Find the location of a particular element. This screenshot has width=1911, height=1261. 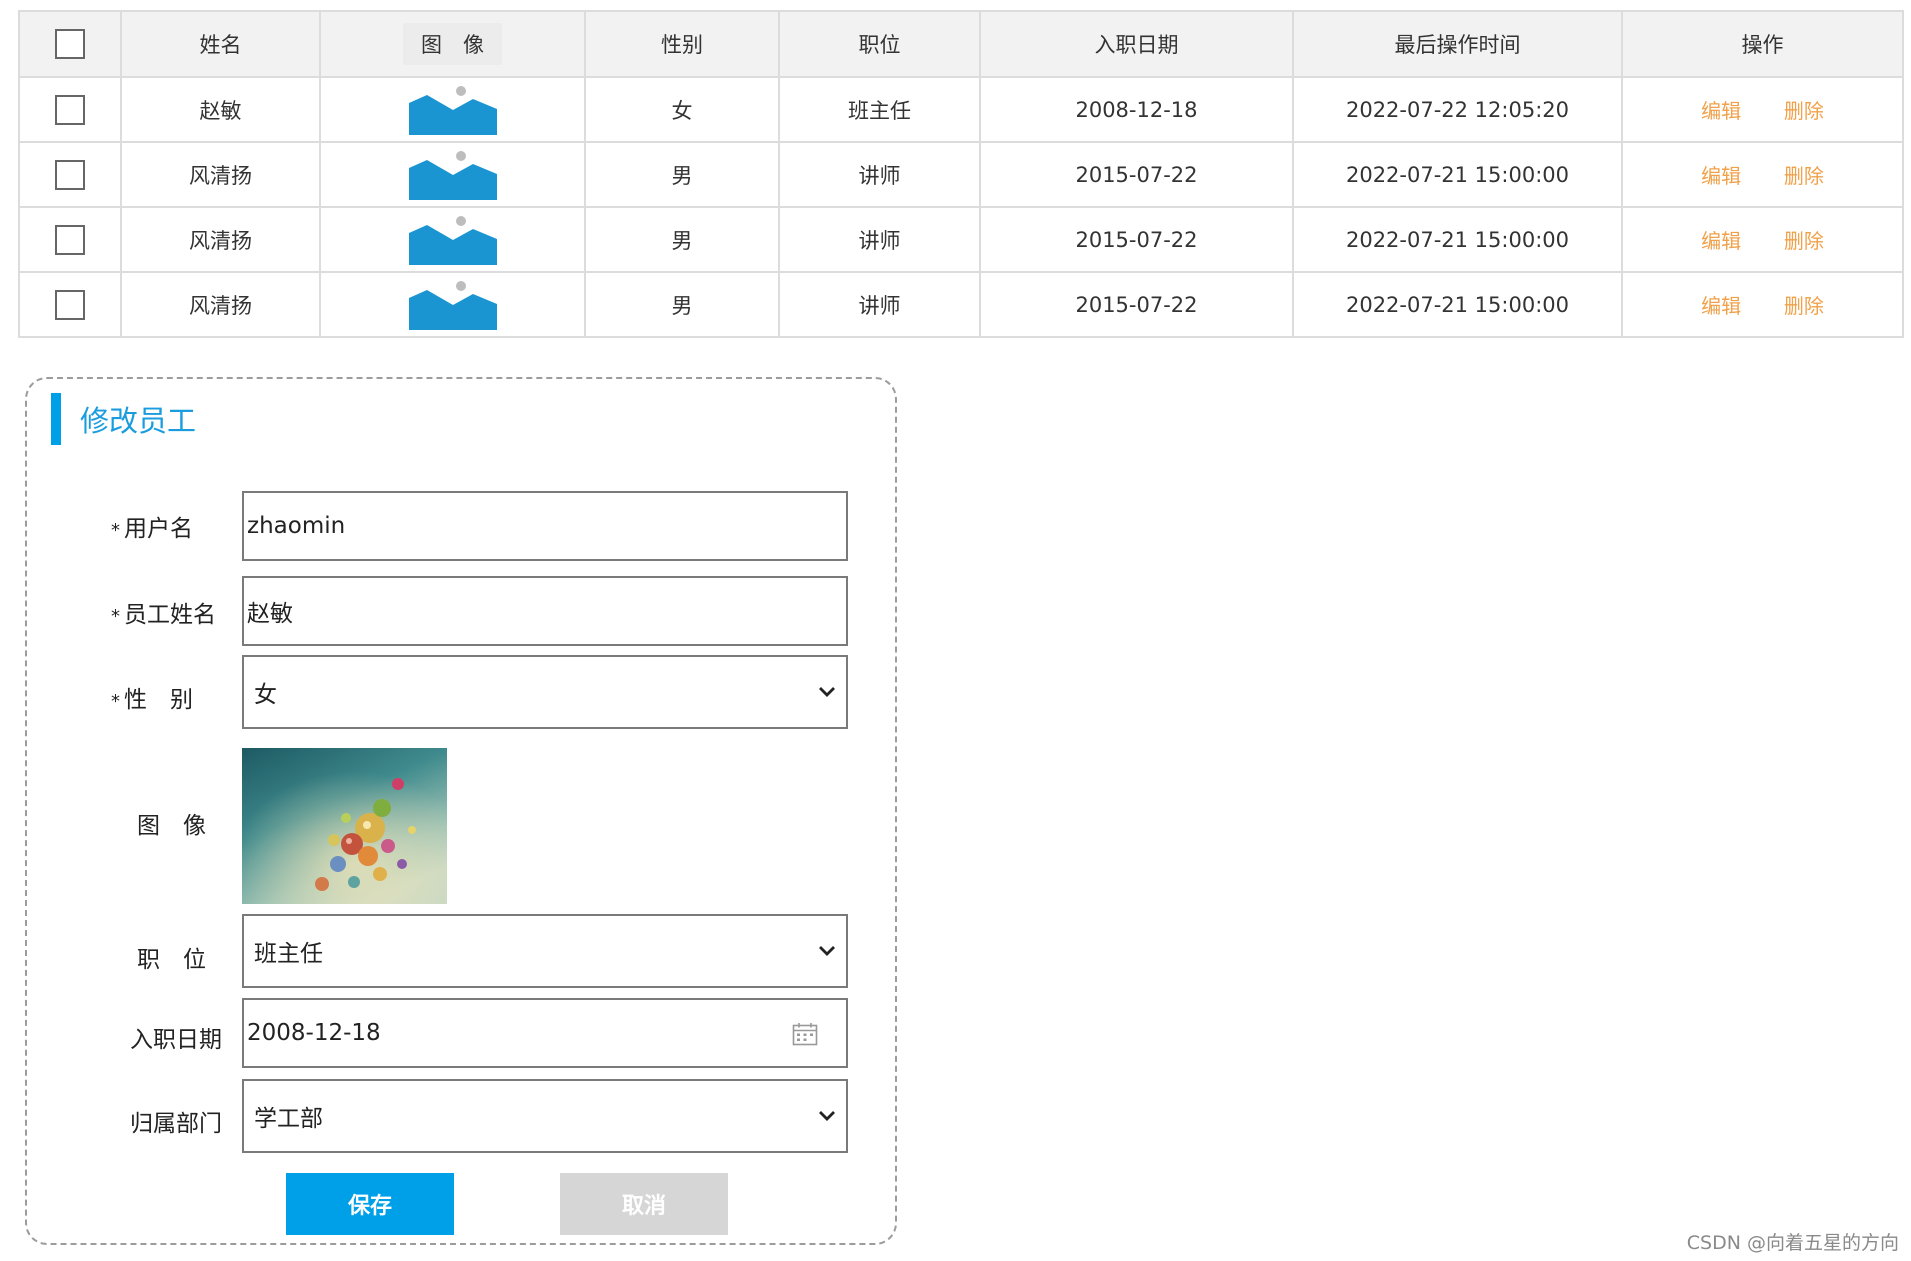

cancel-button: 取消 is located at coordinates (644, 1204).